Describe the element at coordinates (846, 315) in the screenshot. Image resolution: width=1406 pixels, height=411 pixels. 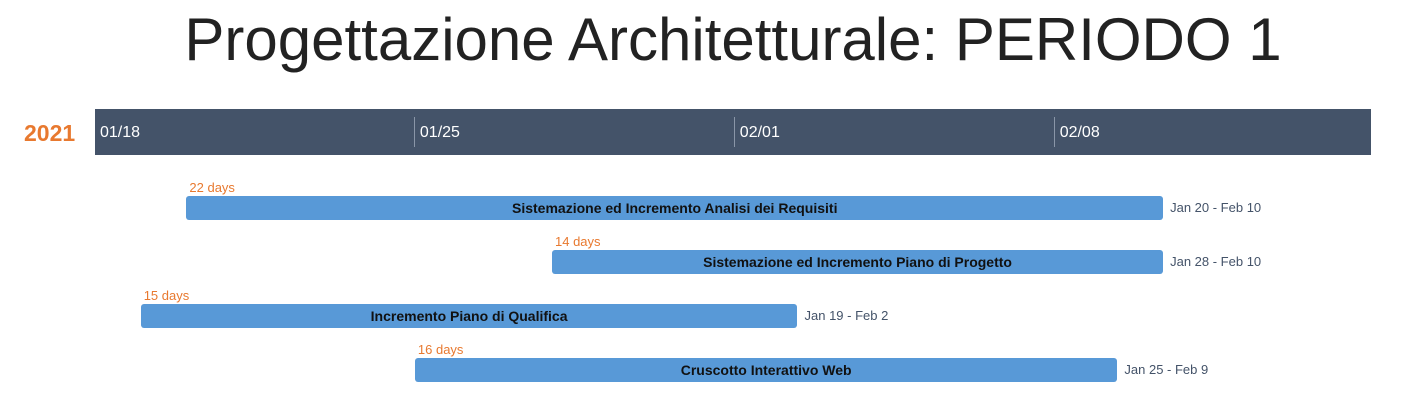
I see `task-date-range: Jan 19 - Feb 2` at that location.